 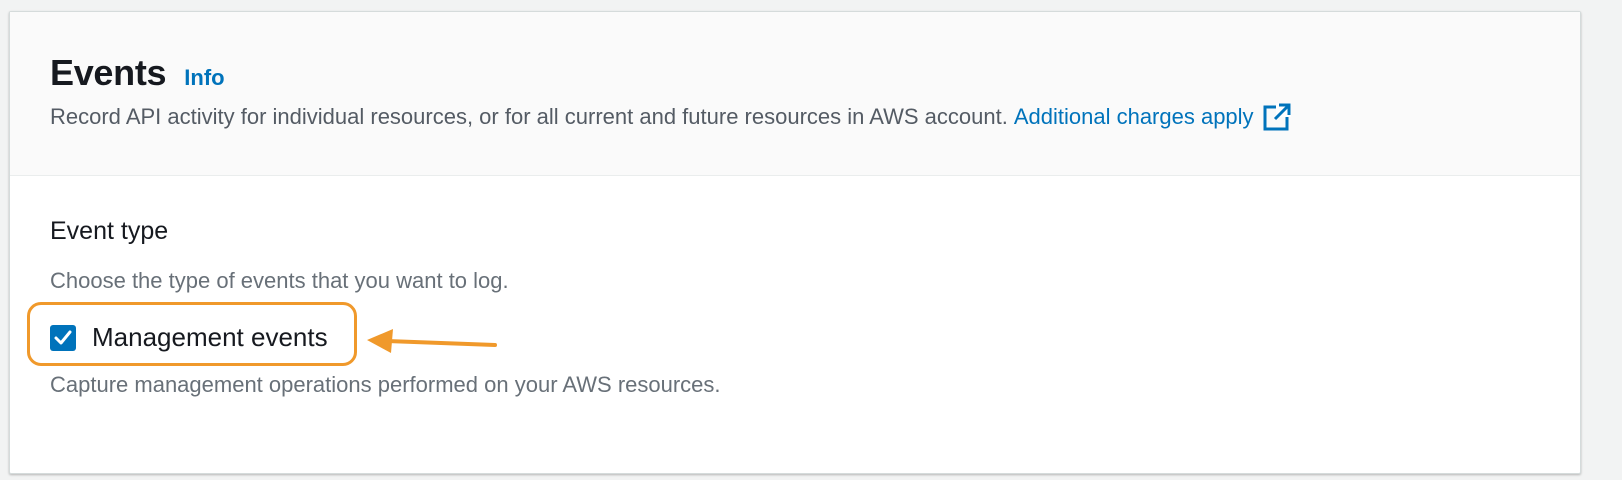 I want to click on info-link: Info, so click(x=204, y=78).